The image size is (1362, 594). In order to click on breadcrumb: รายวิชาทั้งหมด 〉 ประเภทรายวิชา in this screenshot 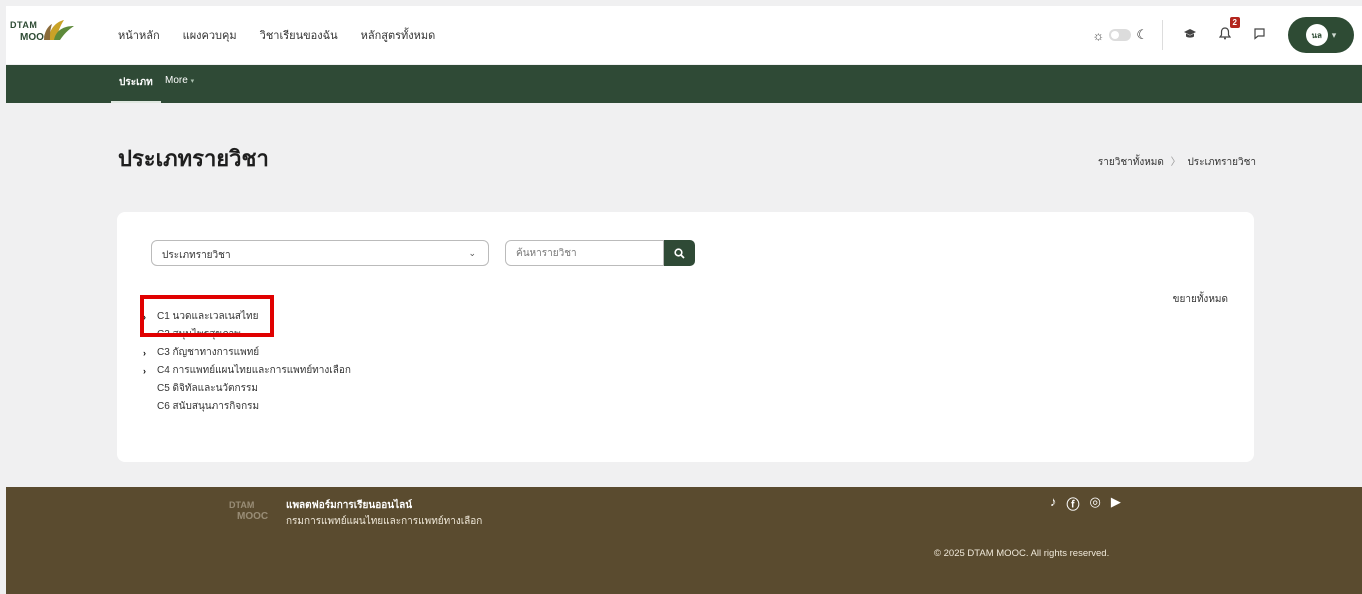, I will do `click(1177, 161)`.